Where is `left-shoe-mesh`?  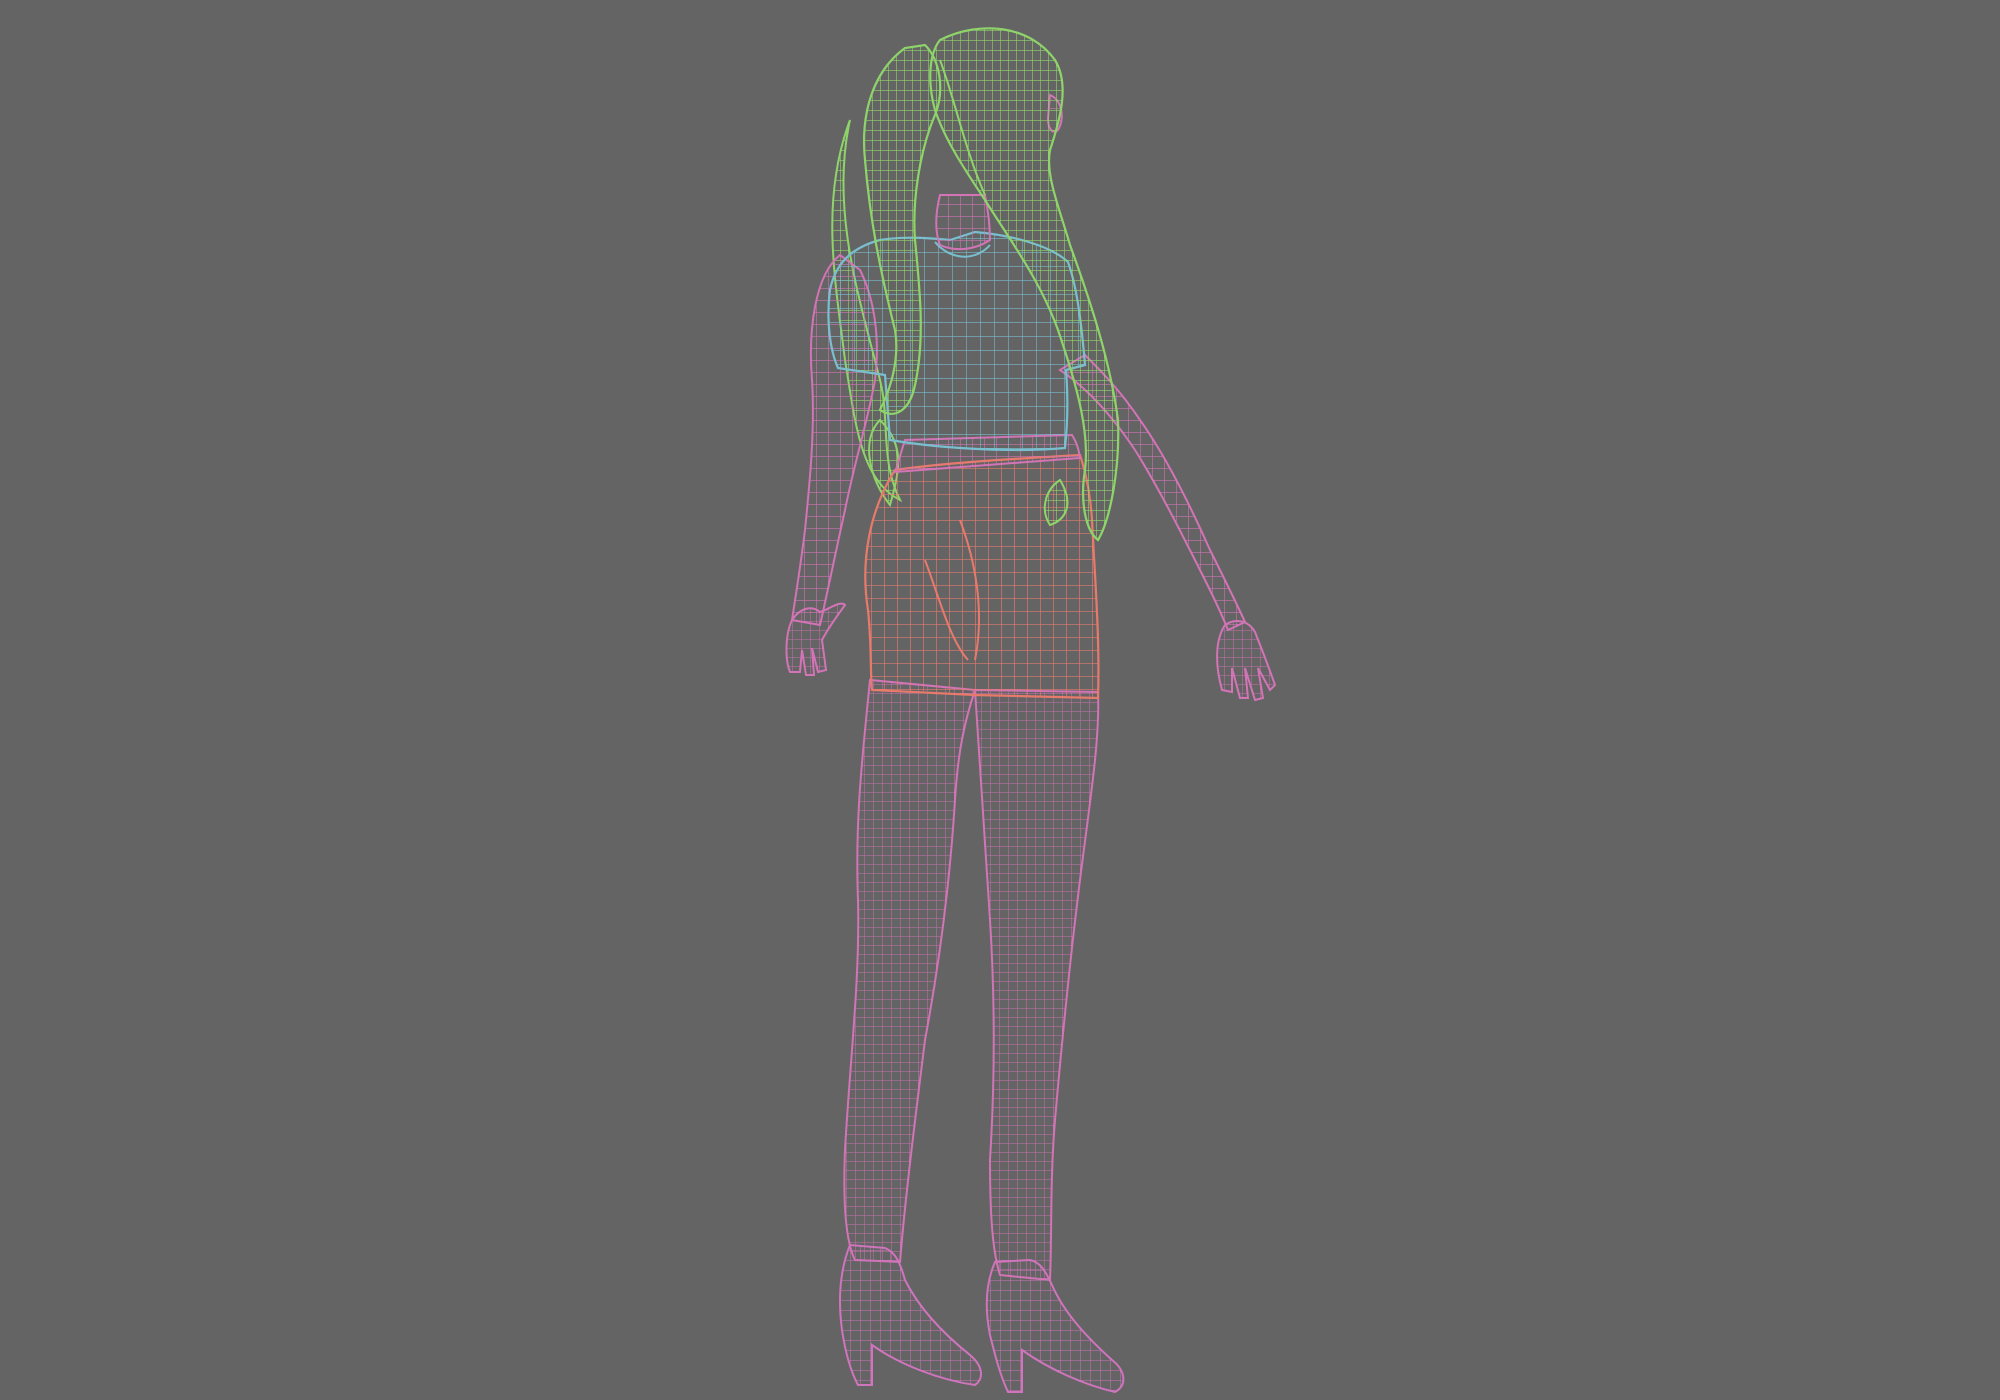
left-shoe-mesh is located at coordinates (910, 1315).